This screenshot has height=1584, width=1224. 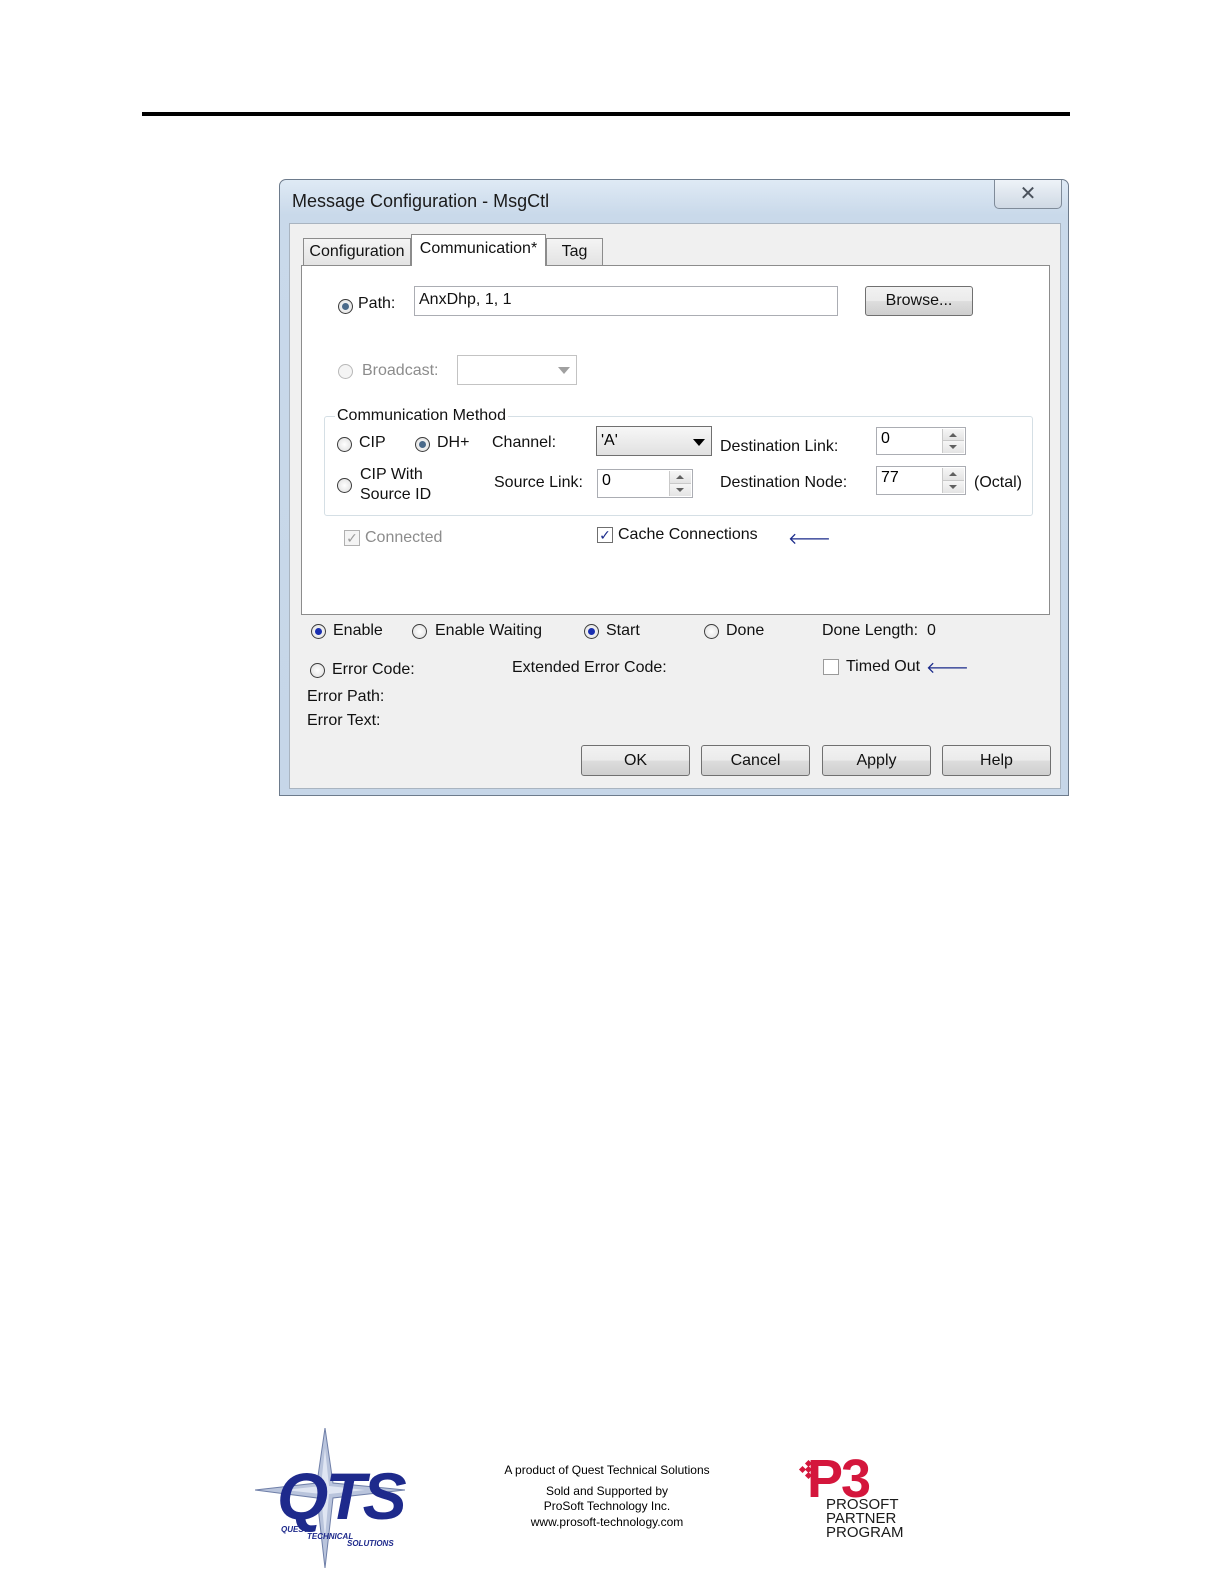 I want to click on cache-connections-checkbox: ✓, so click(x=605, y=535).